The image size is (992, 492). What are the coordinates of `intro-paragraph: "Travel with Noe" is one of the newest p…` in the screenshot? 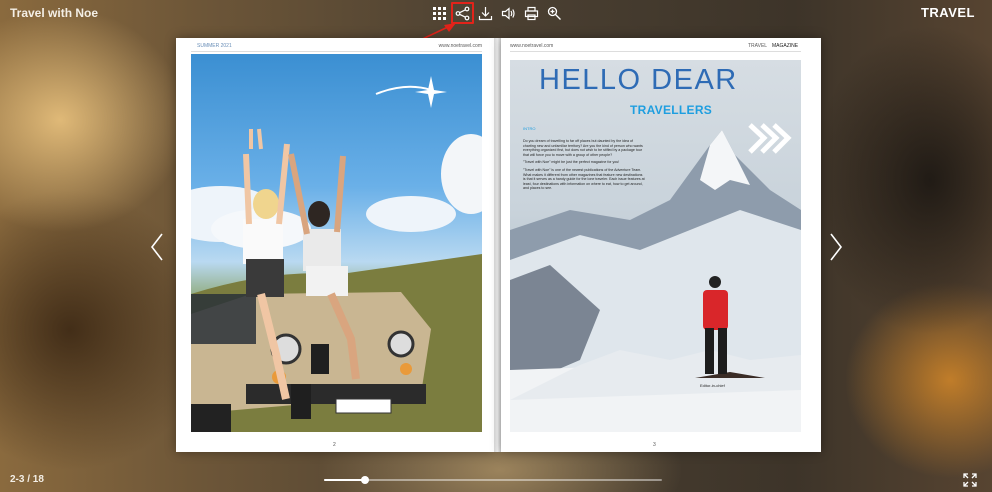 It's located at (584, 179).